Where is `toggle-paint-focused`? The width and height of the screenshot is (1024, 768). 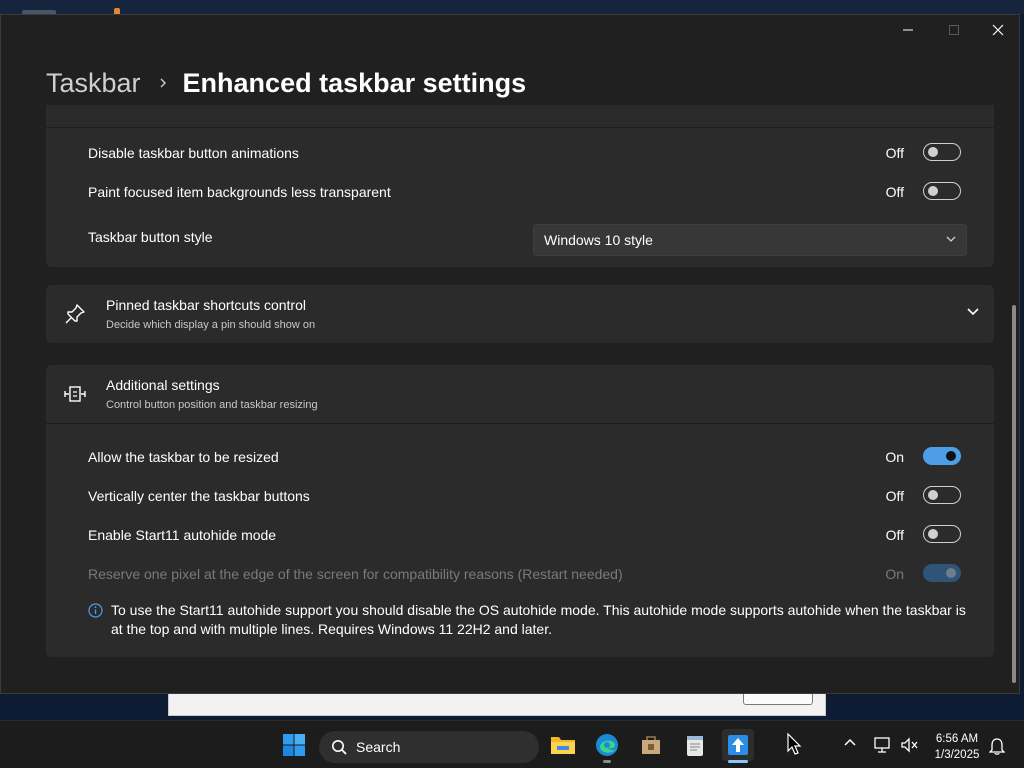
toggle-paint-focused is located at coordinates (942, 191).